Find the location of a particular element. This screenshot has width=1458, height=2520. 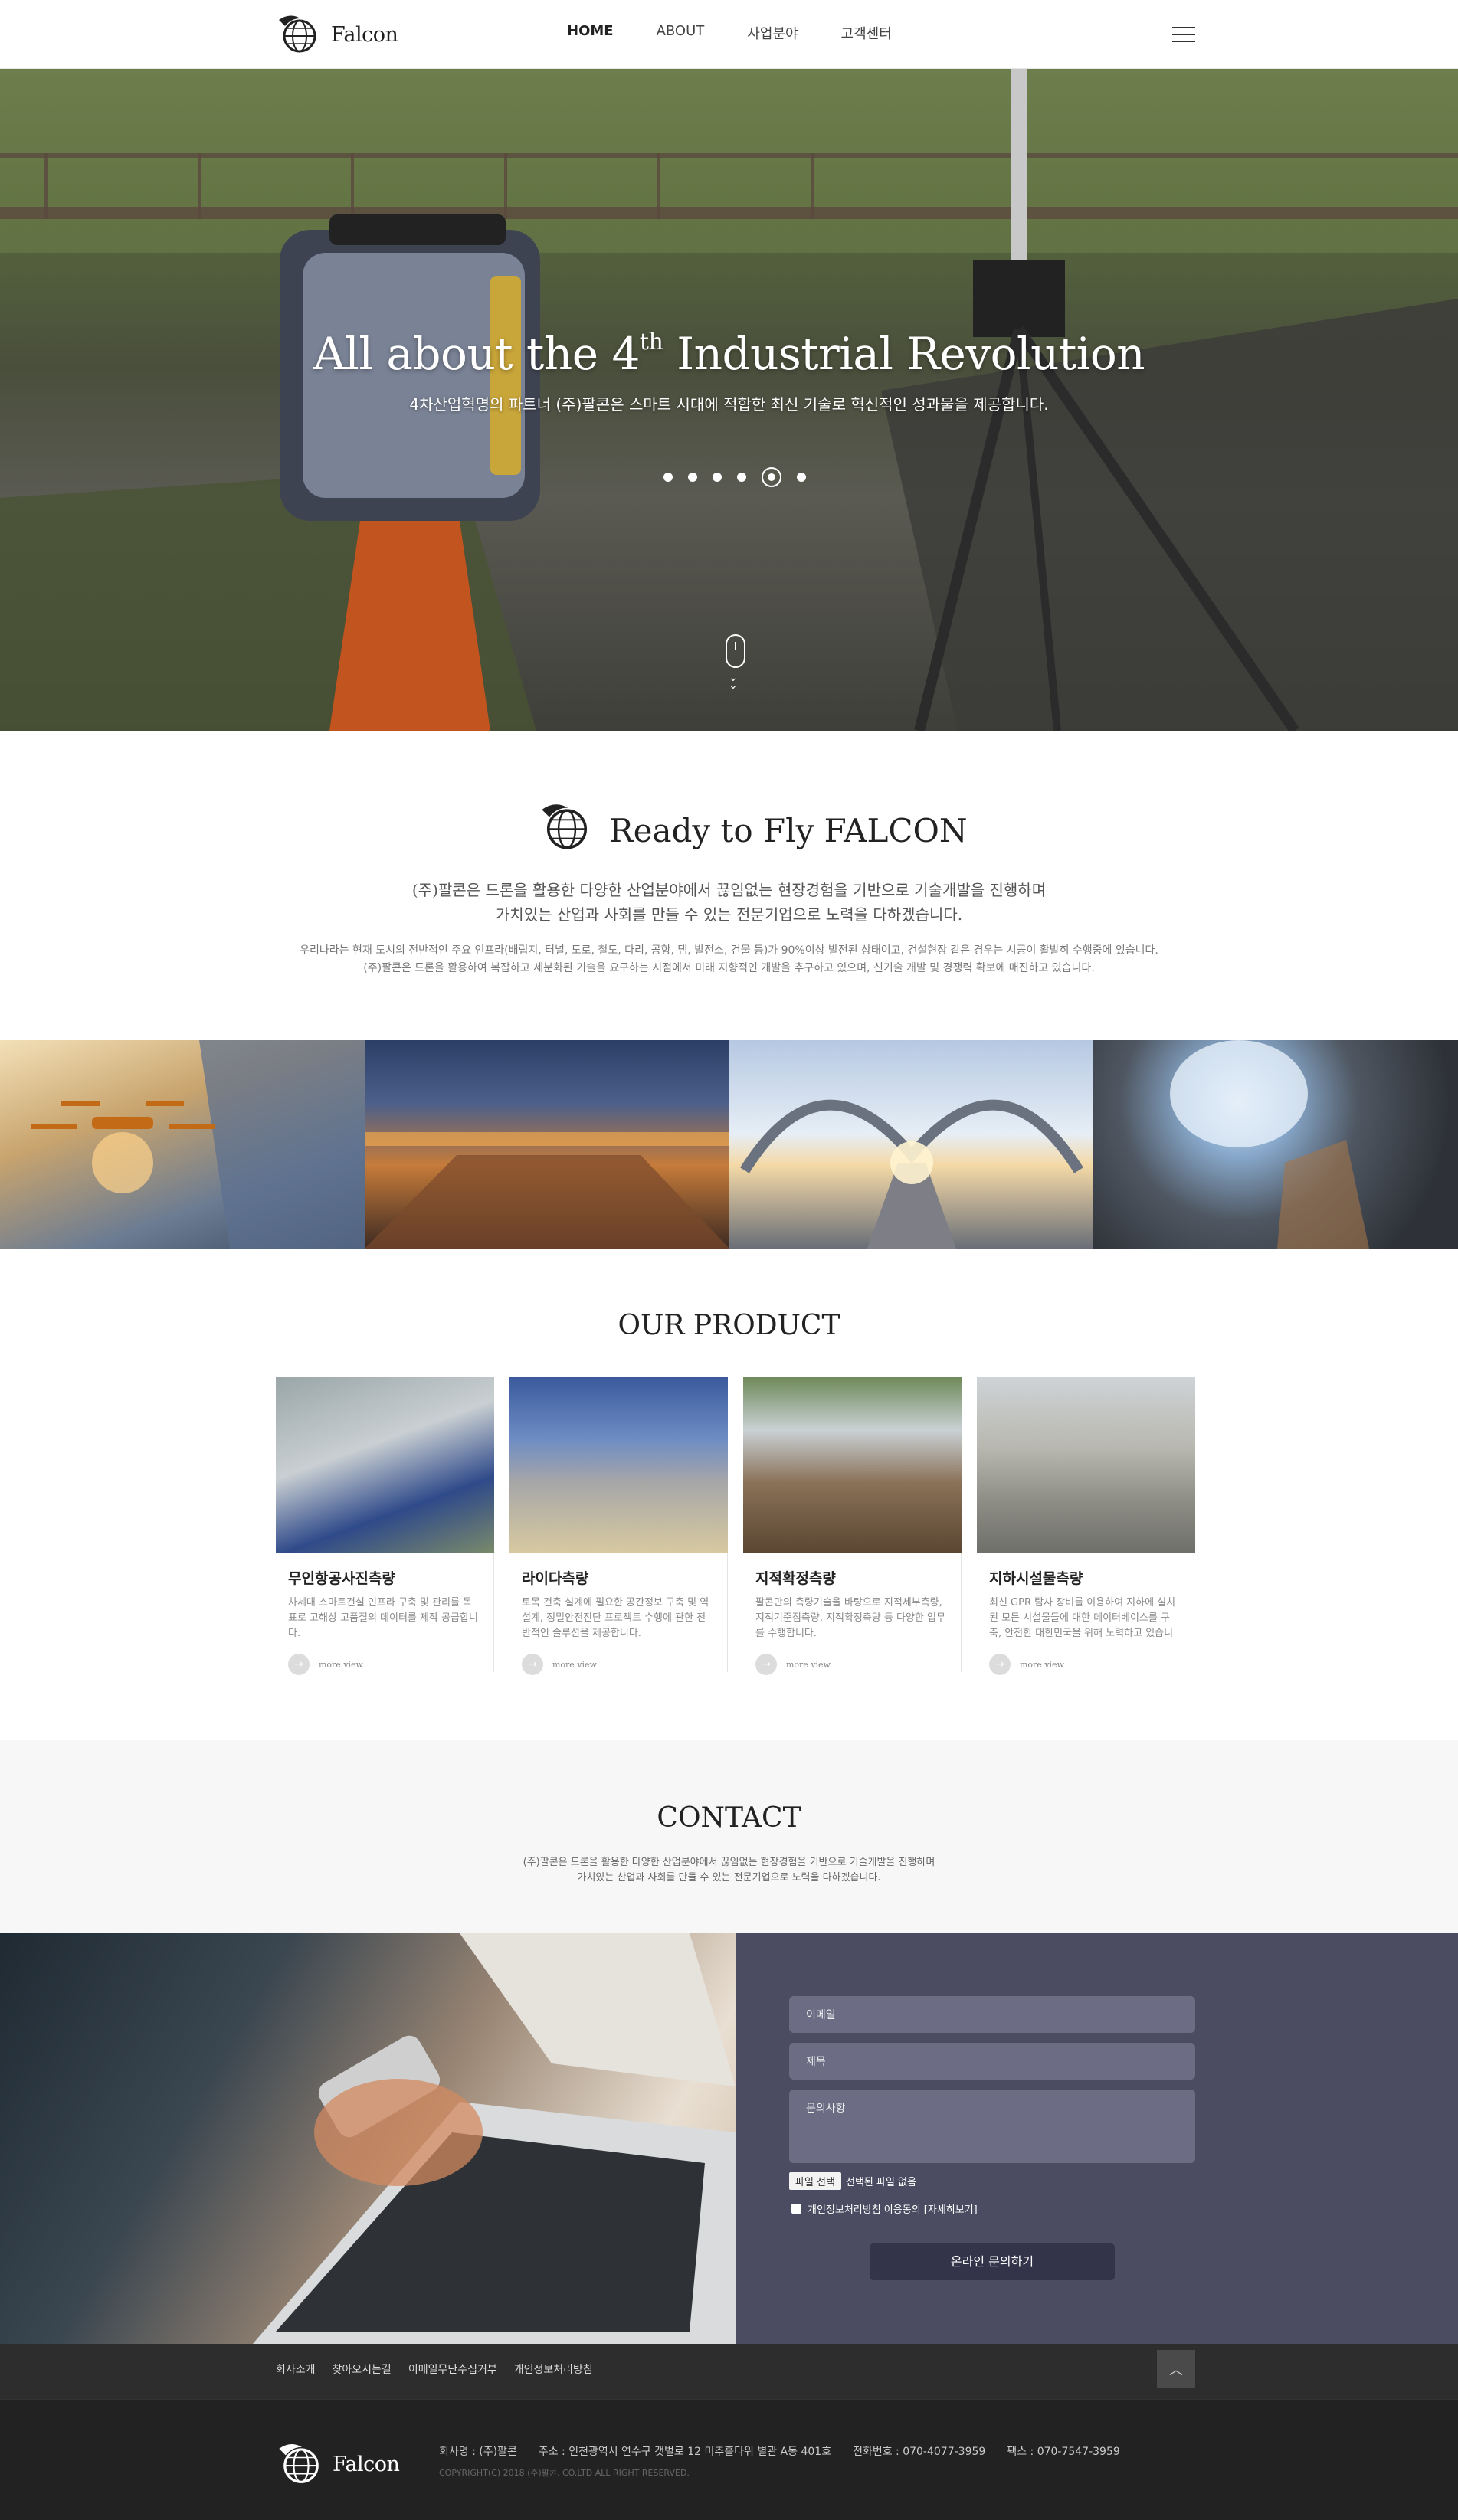

railway-shape is located at coordinates (546, 1190).